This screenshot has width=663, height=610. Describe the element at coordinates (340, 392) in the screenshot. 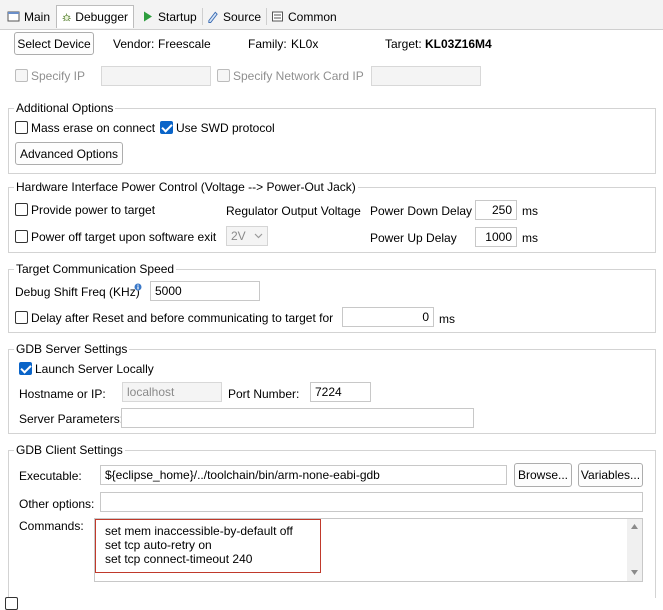

I see `port-input: 7224` at that location.